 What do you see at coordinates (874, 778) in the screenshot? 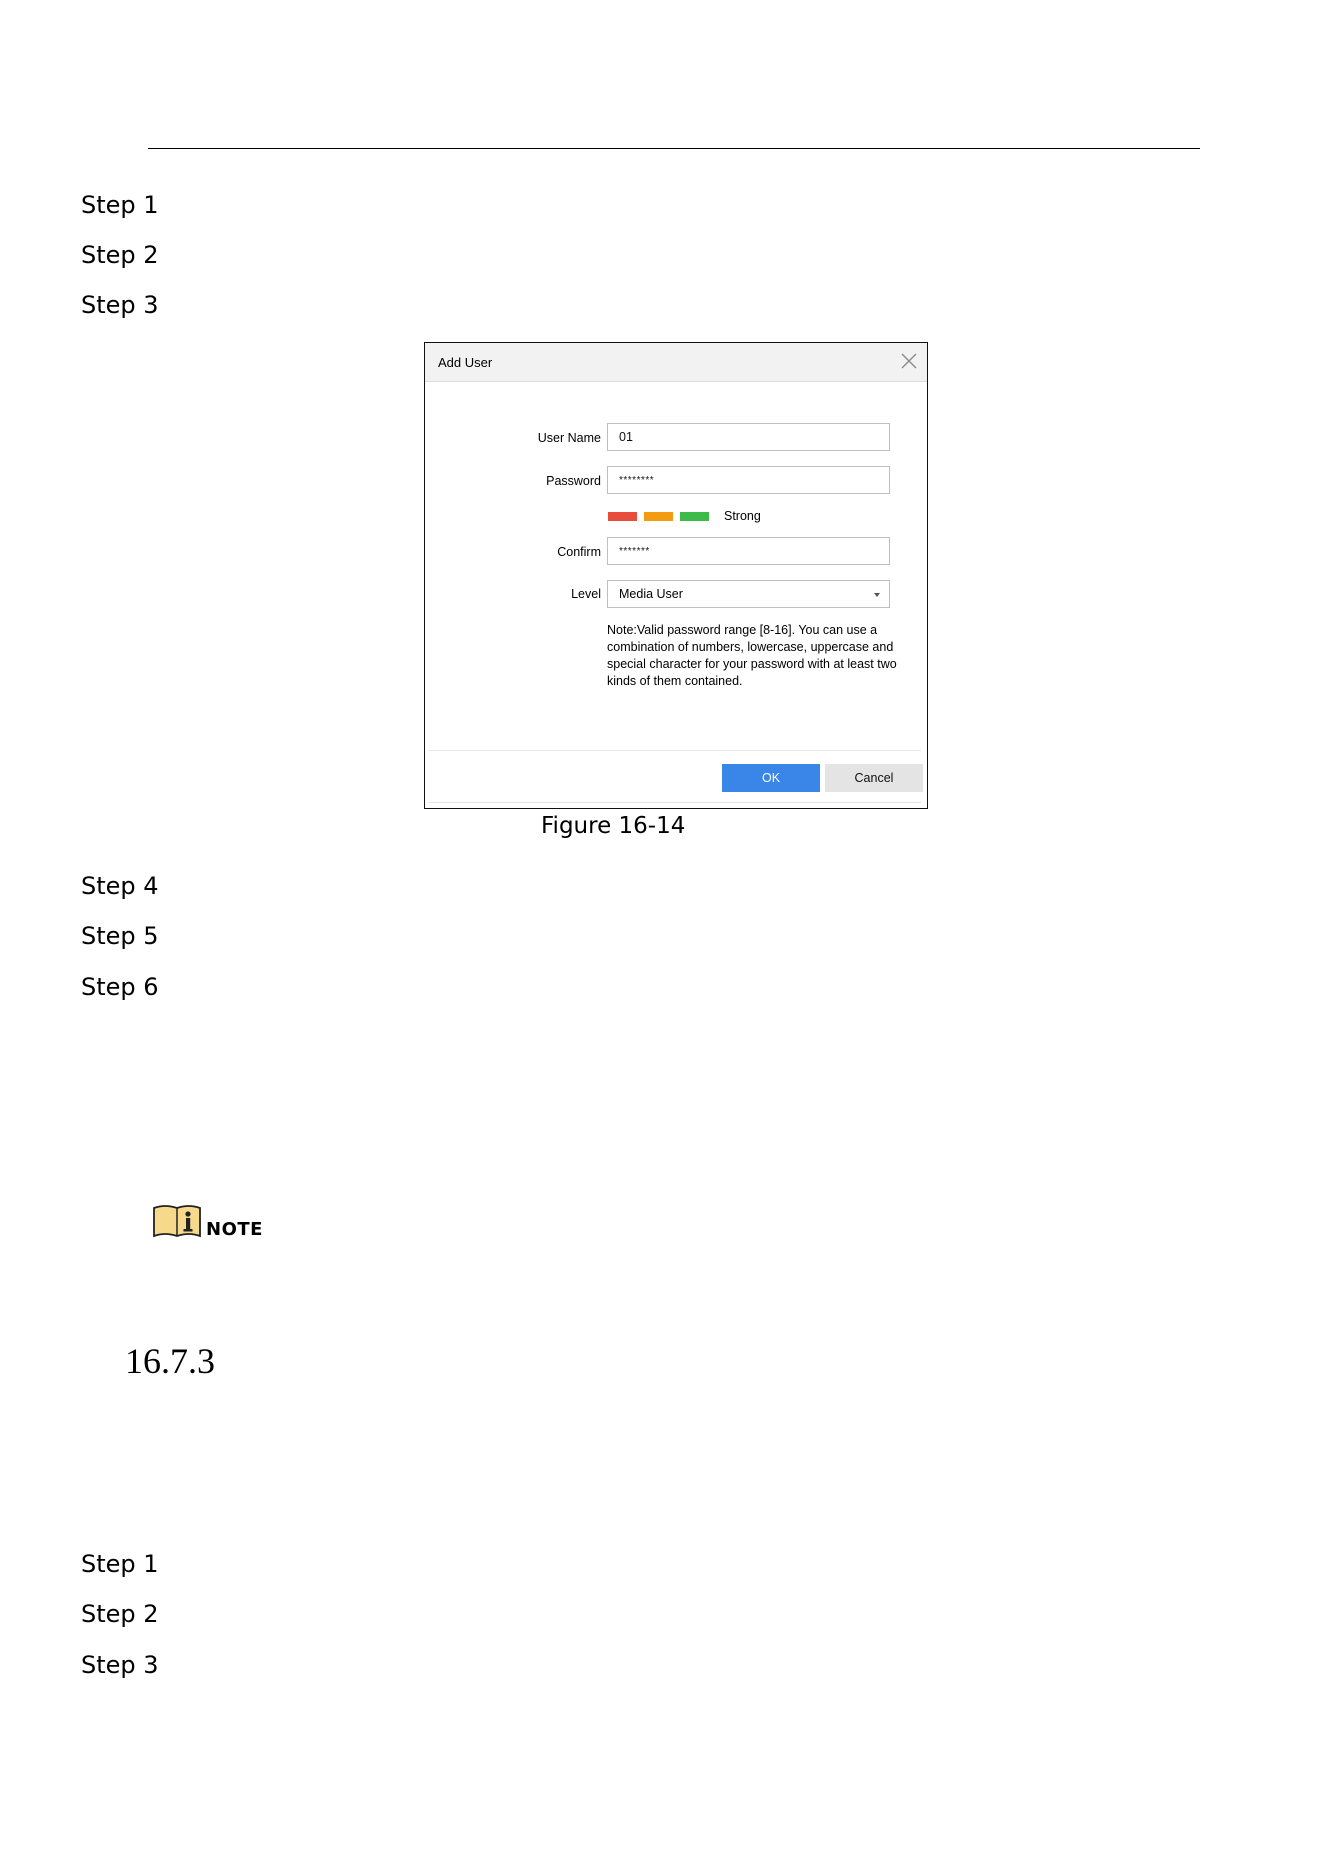
I see `cancel-button: Cancel` at bounding box center [874, 778].